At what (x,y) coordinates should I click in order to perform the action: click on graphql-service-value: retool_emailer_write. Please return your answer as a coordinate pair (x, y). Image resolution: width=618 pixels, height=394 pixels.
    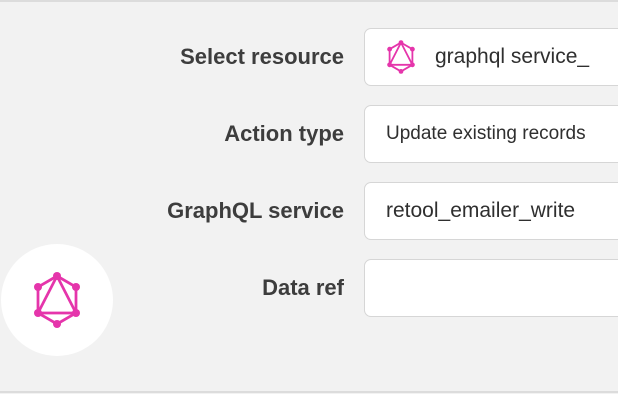
    Looking at the image, I should click on (481, 210).